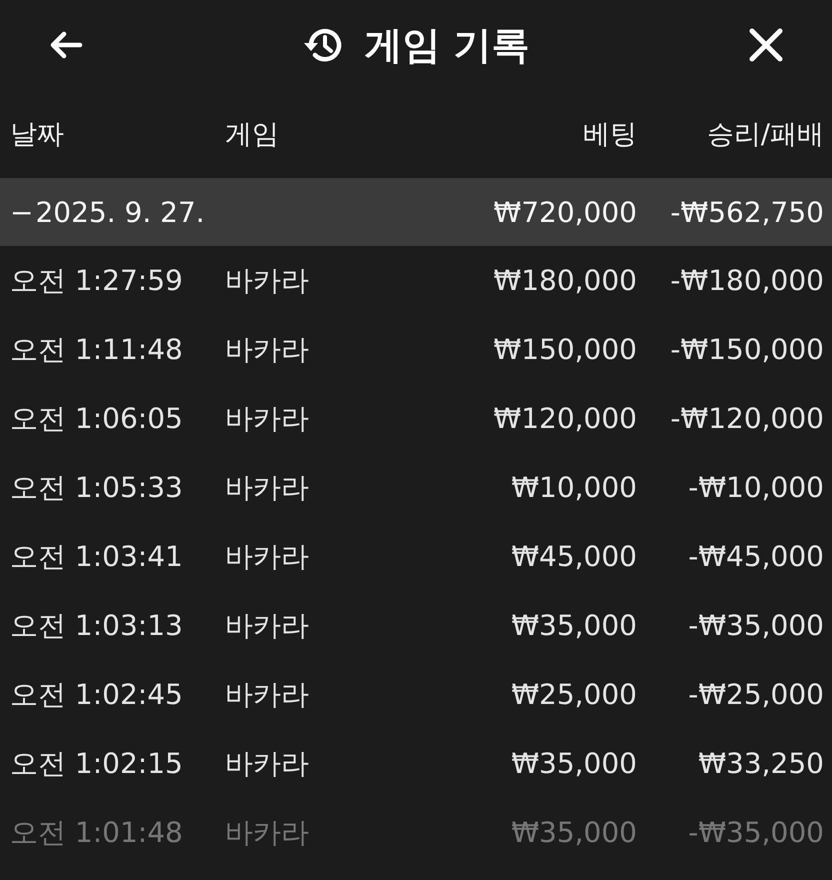 This screenshot has width=832, height=880. I want to click on page-title: 게임 기록, so click(447, 45).